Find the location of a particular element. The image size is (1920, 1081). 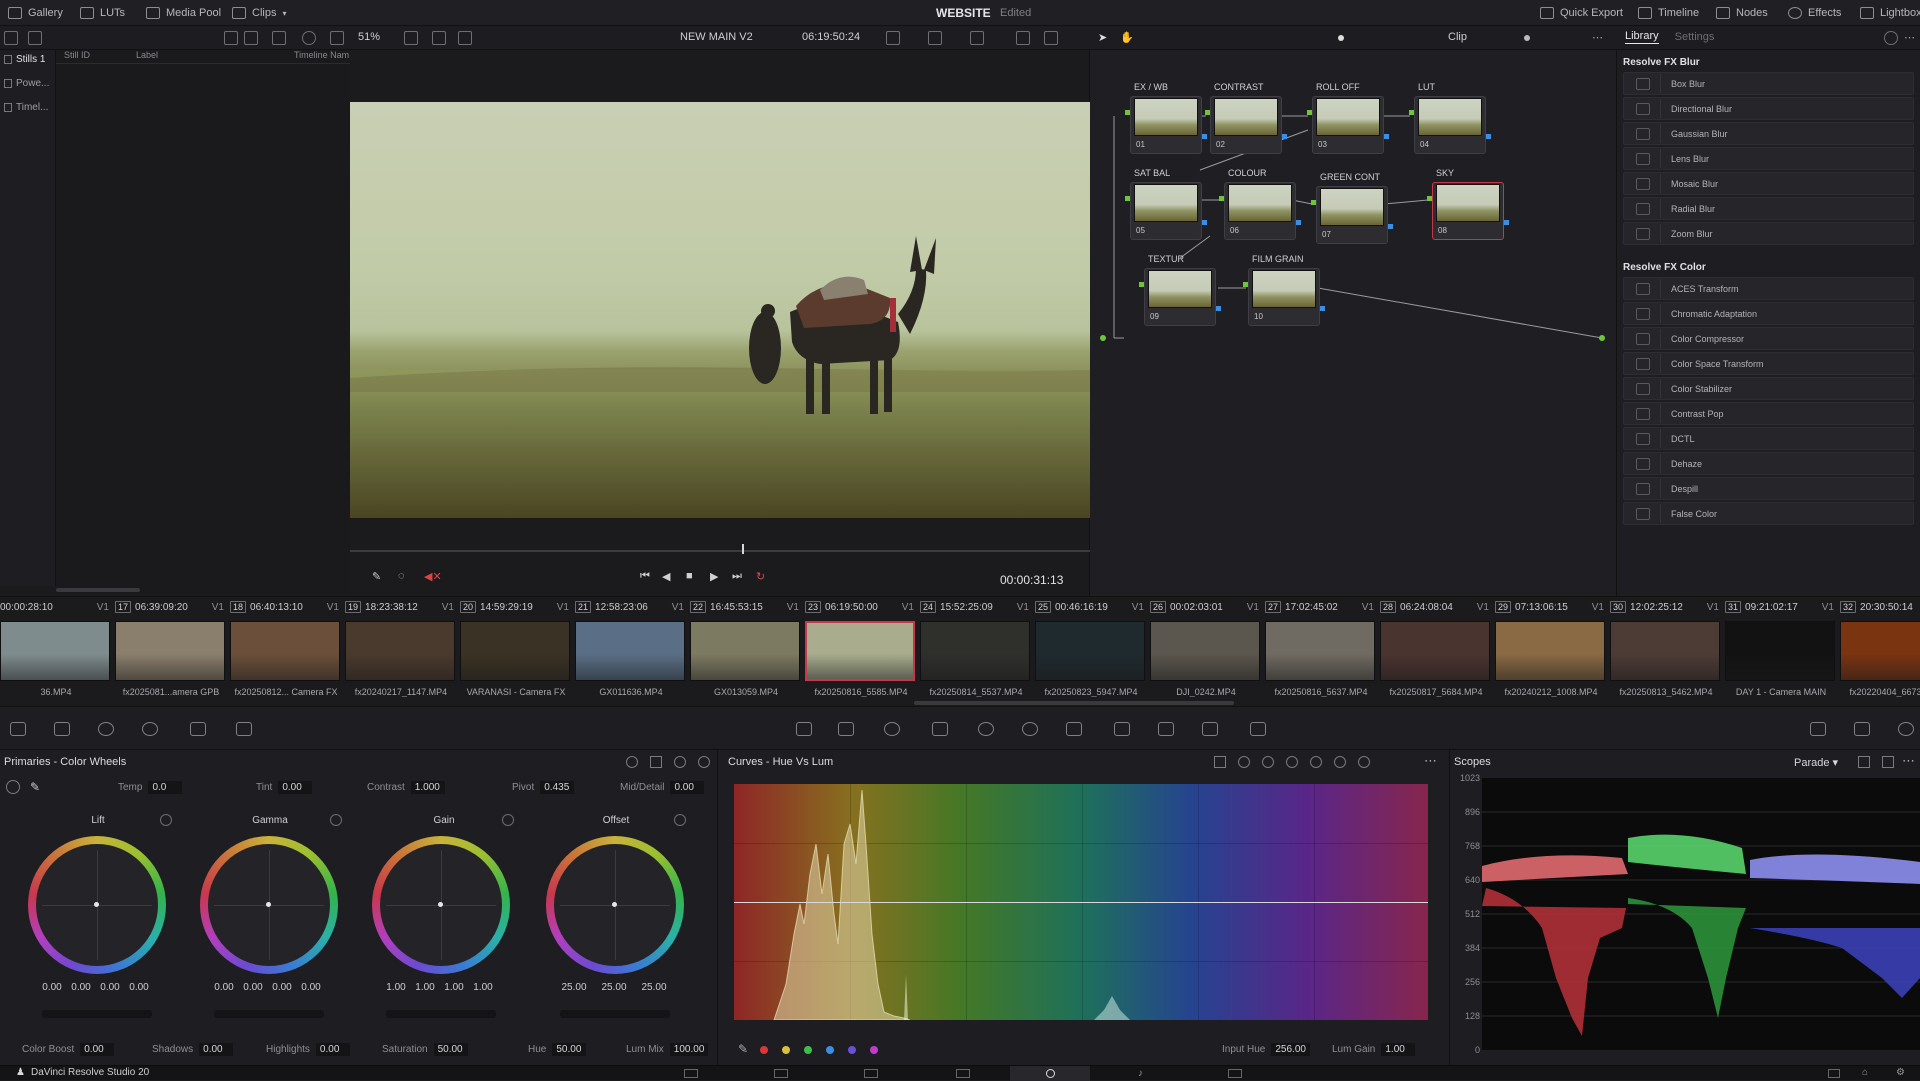

nodes-button: Nodes is located at coordinates (1742, 13).